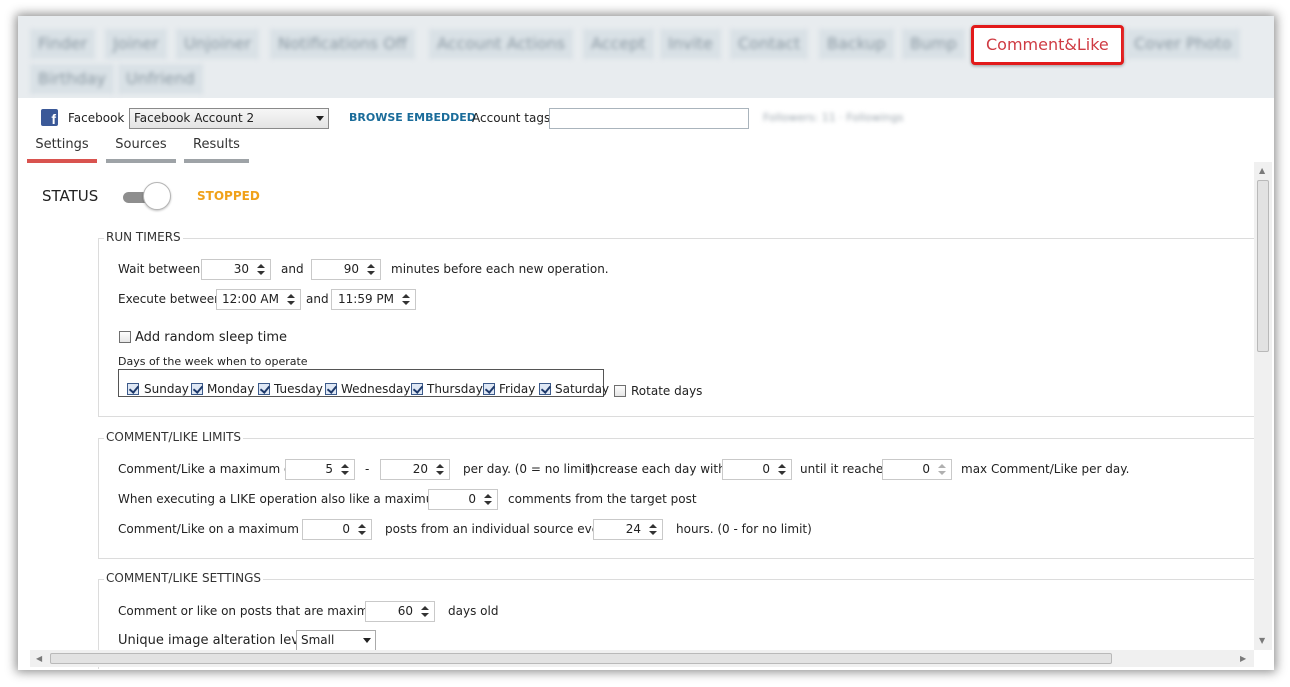  What do you see at coordinates (258, 299) in the screenshot?
I see `execute-from-stepper: 12:00 AM` at bounding box center [258, 299].